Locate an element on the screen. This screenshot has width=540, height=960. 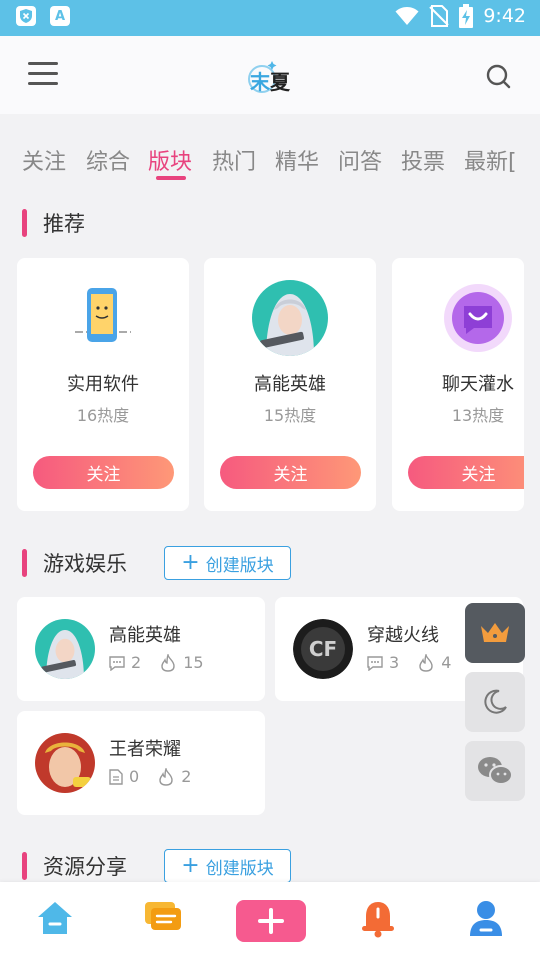
game-name: 王者荣耀 is located at coordinates (145, 749).